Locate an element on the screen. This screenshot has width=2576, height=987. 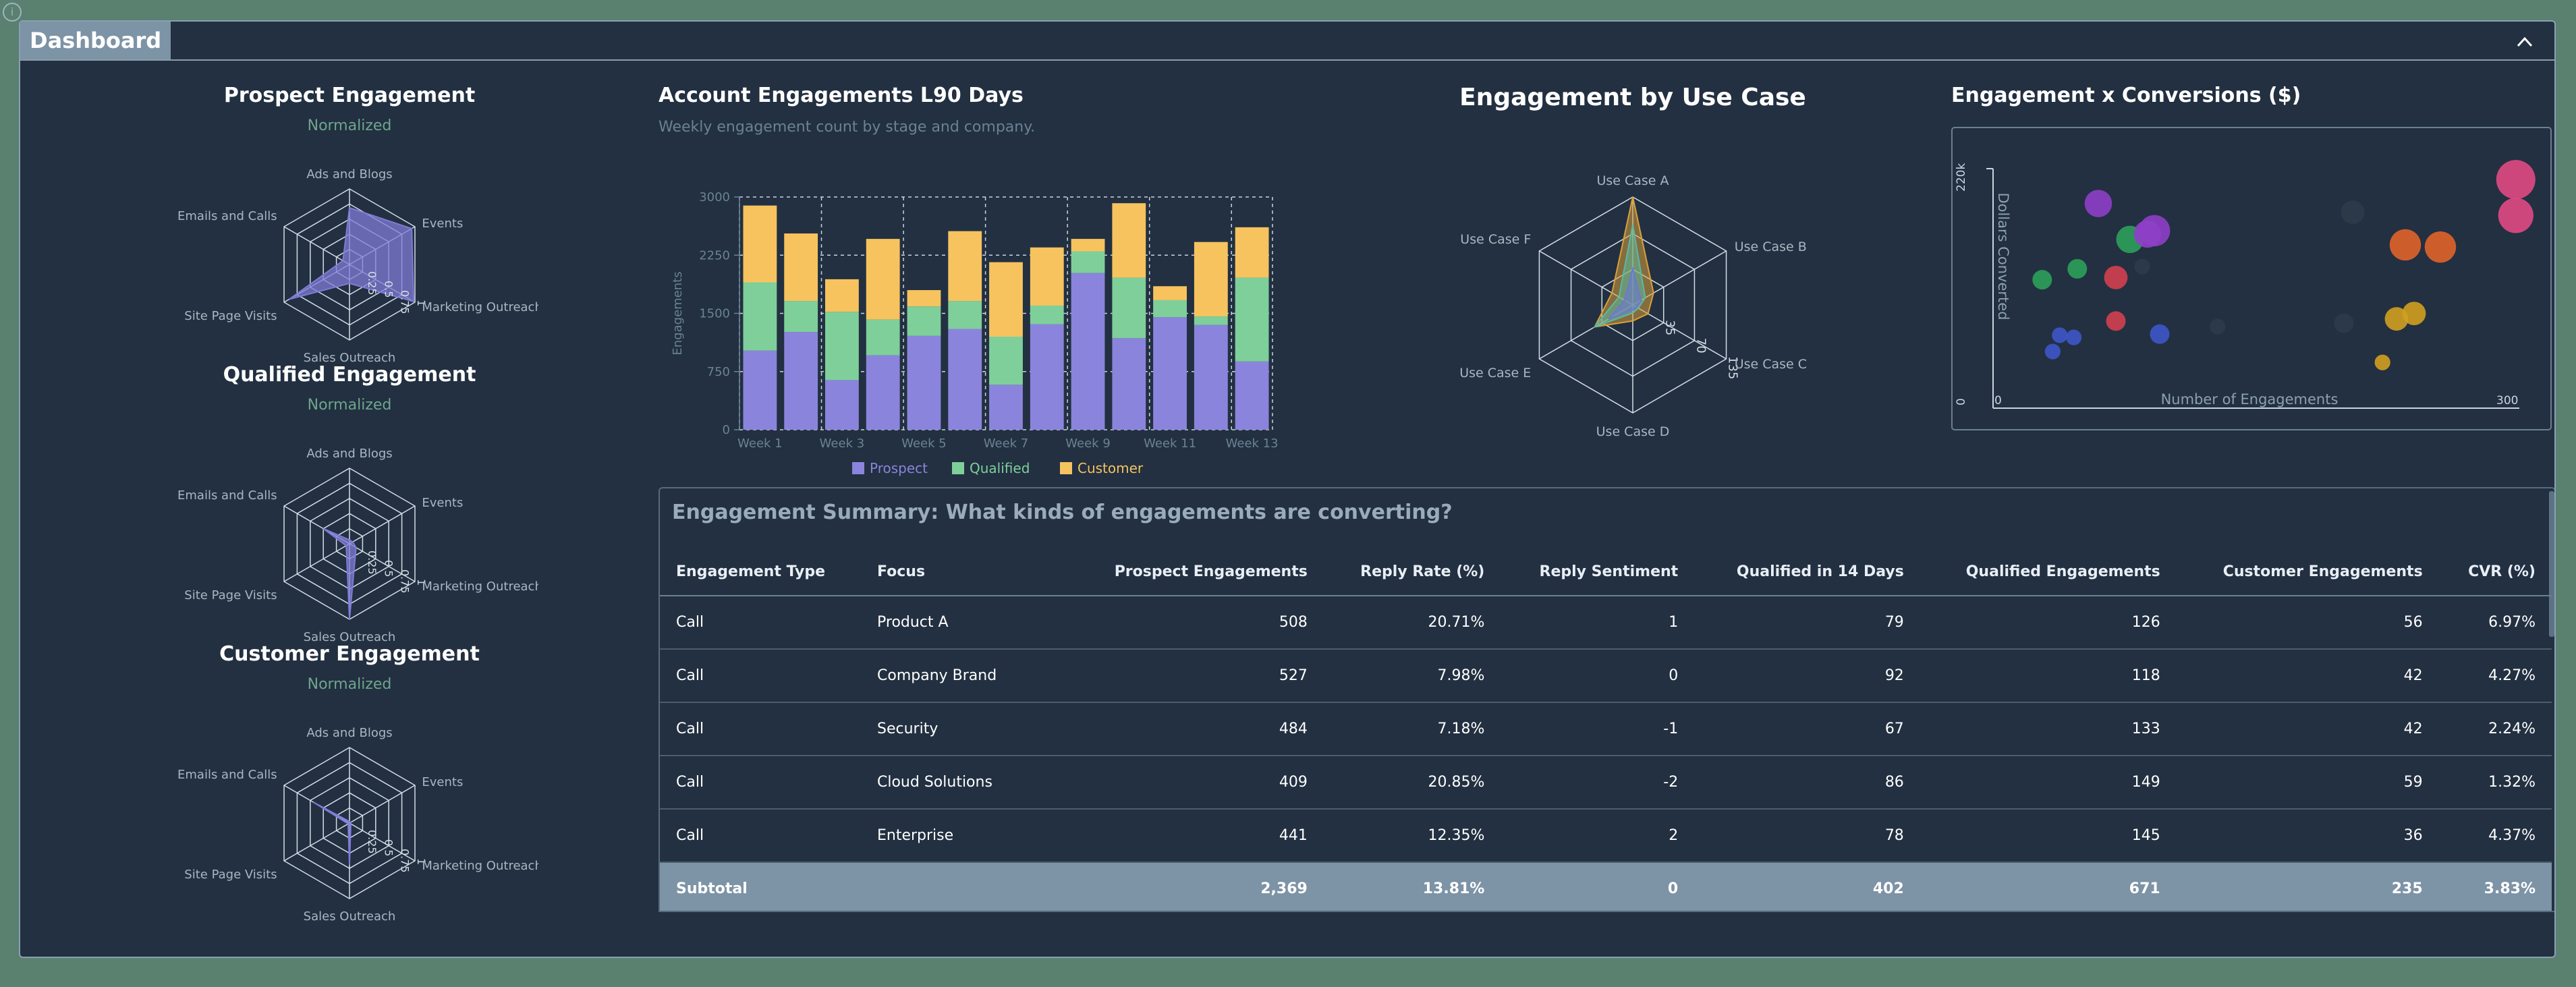
table-cell: 484 is located at coordinates (1196, 729).